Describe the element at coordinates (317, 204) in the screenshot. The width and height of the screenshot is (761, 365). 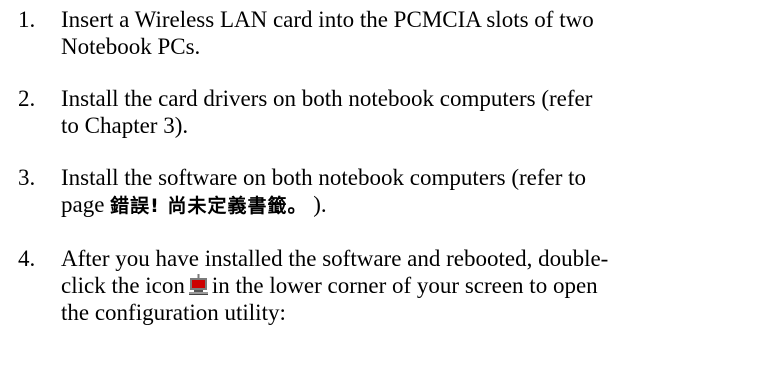
I see `step-text: ).` at that location.